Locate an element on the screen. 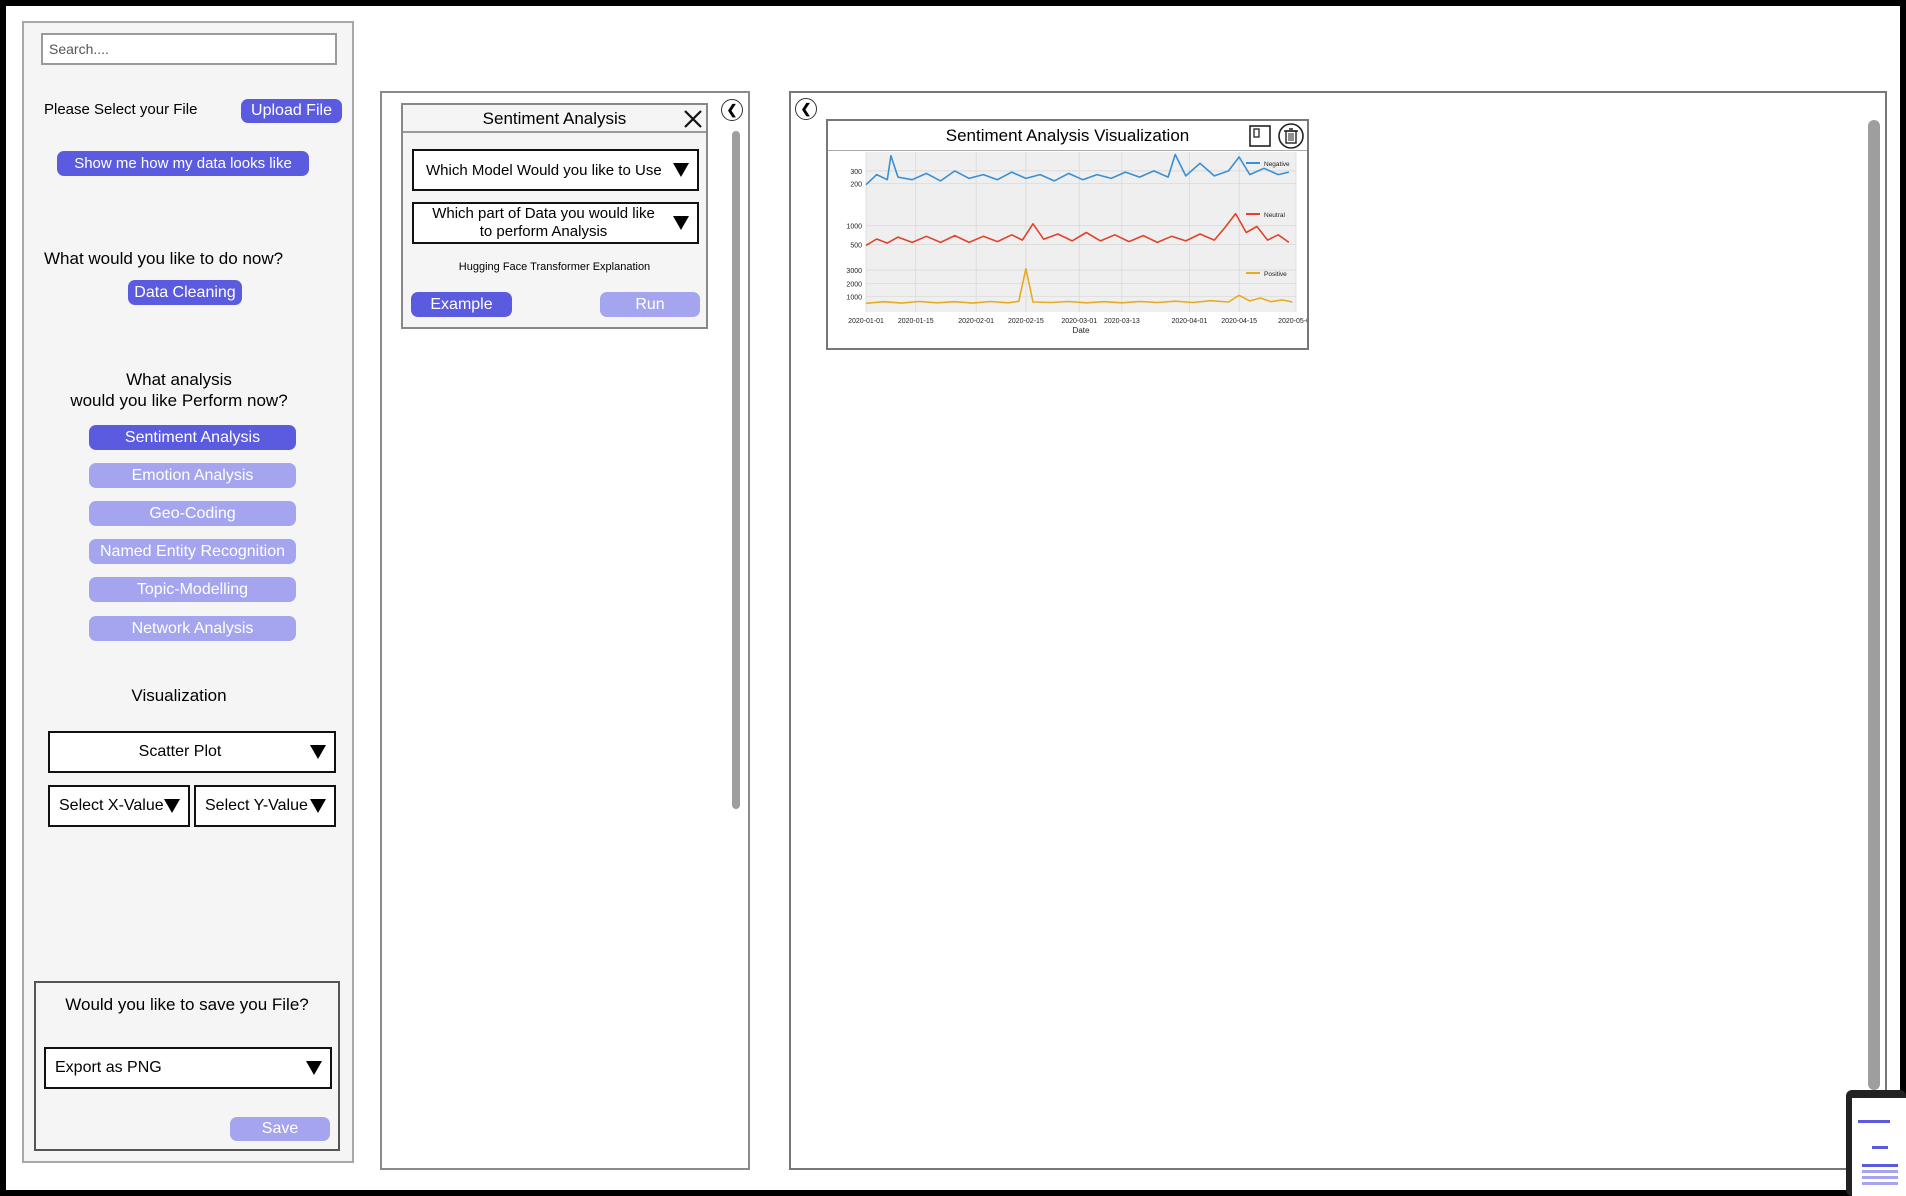 The height and width of the screenshot is (1196, 1906). example-button: Example is located at coordinates (461, 304).